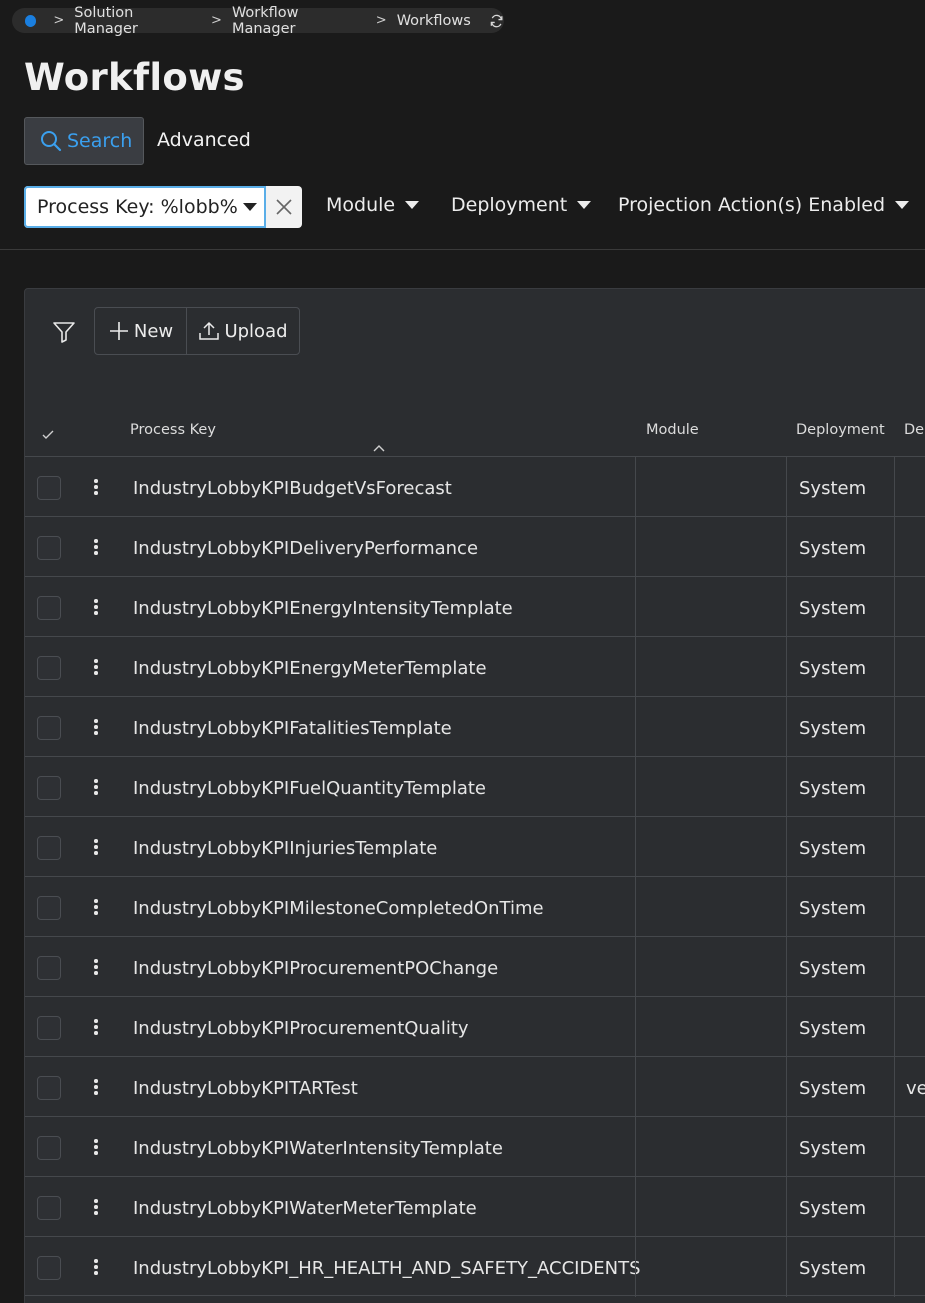  I want to click on search-icon, so click(51, 141).